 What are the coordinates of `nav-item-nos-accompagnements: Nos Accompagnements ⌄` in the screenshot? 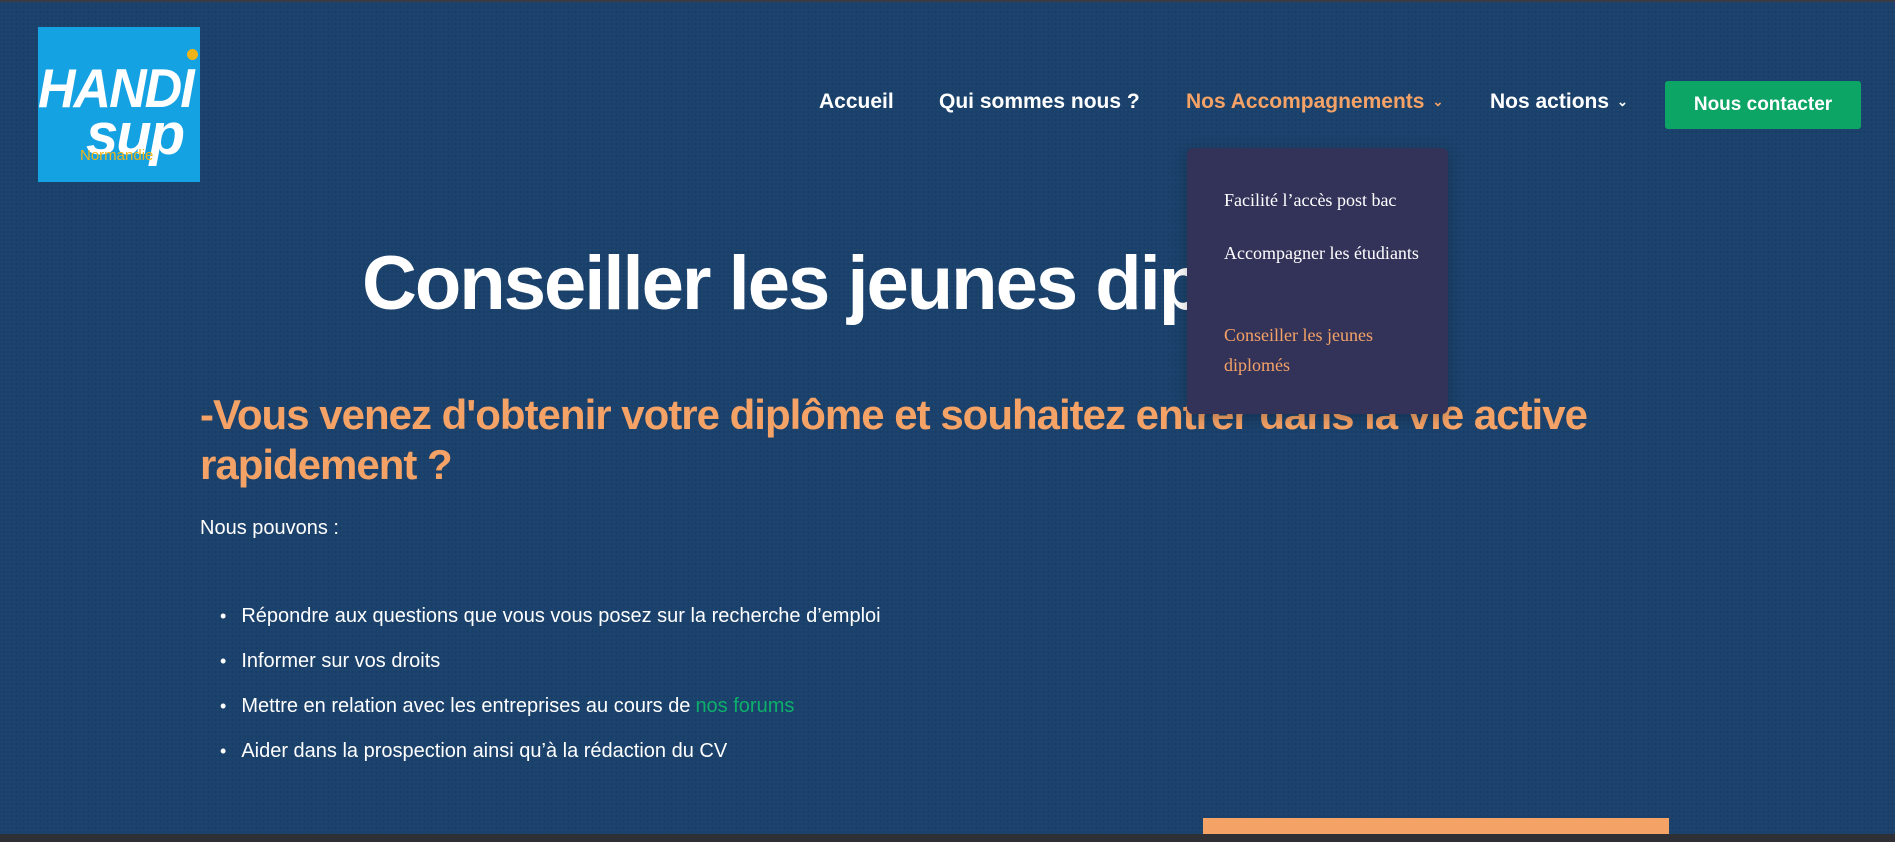 It's located at (1314, 102).